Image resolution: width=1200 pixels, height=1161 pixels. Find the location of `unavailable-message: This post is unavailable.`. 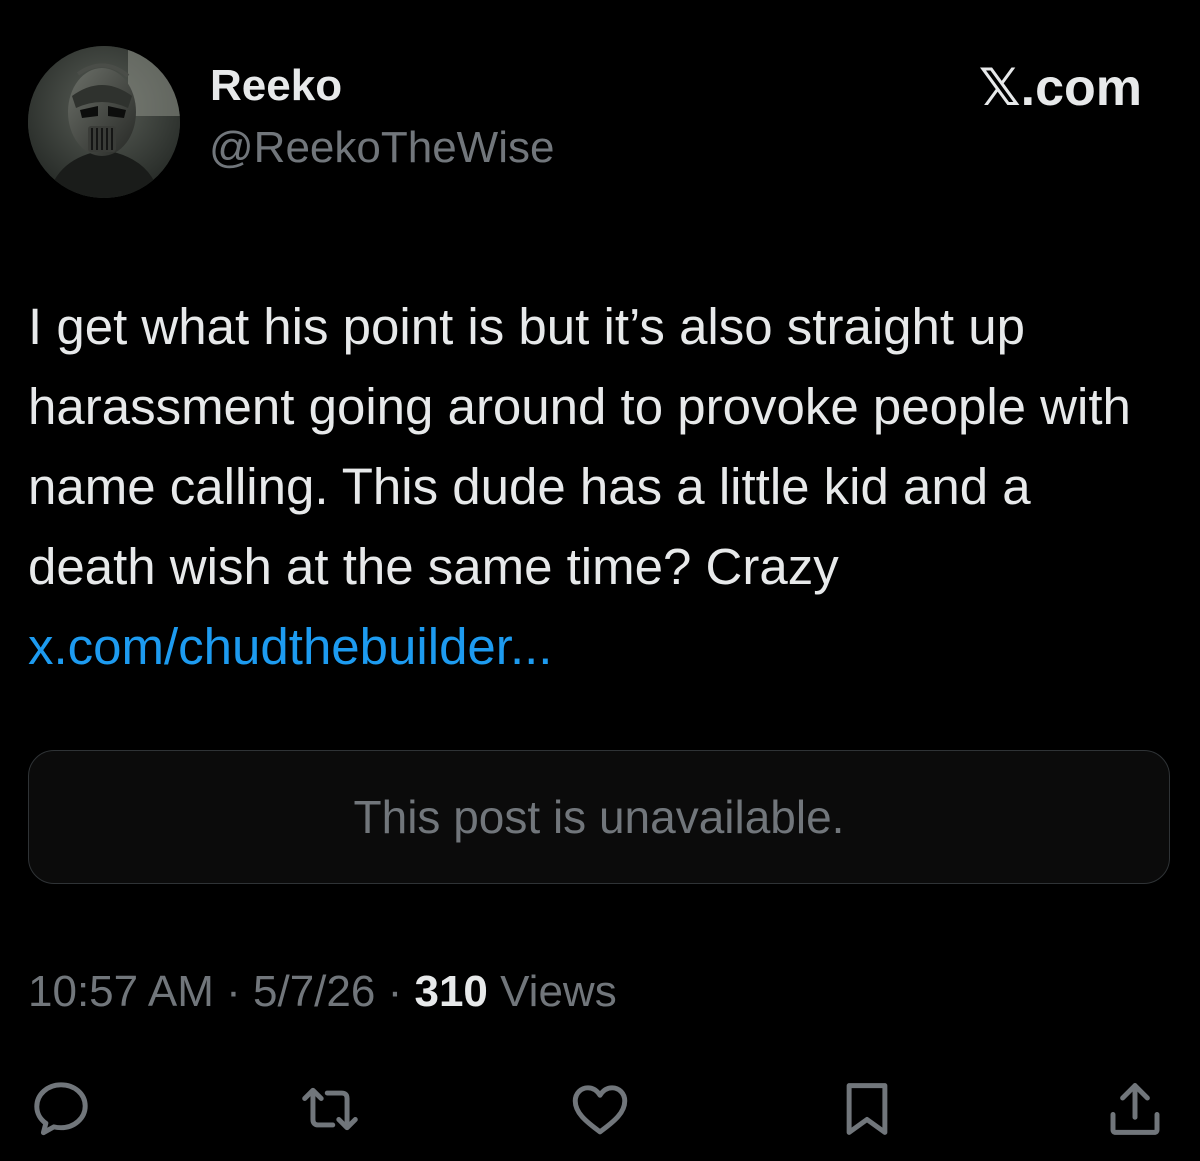

unavailable-message: This post is unavailable. is located at coordinates (599, 817).